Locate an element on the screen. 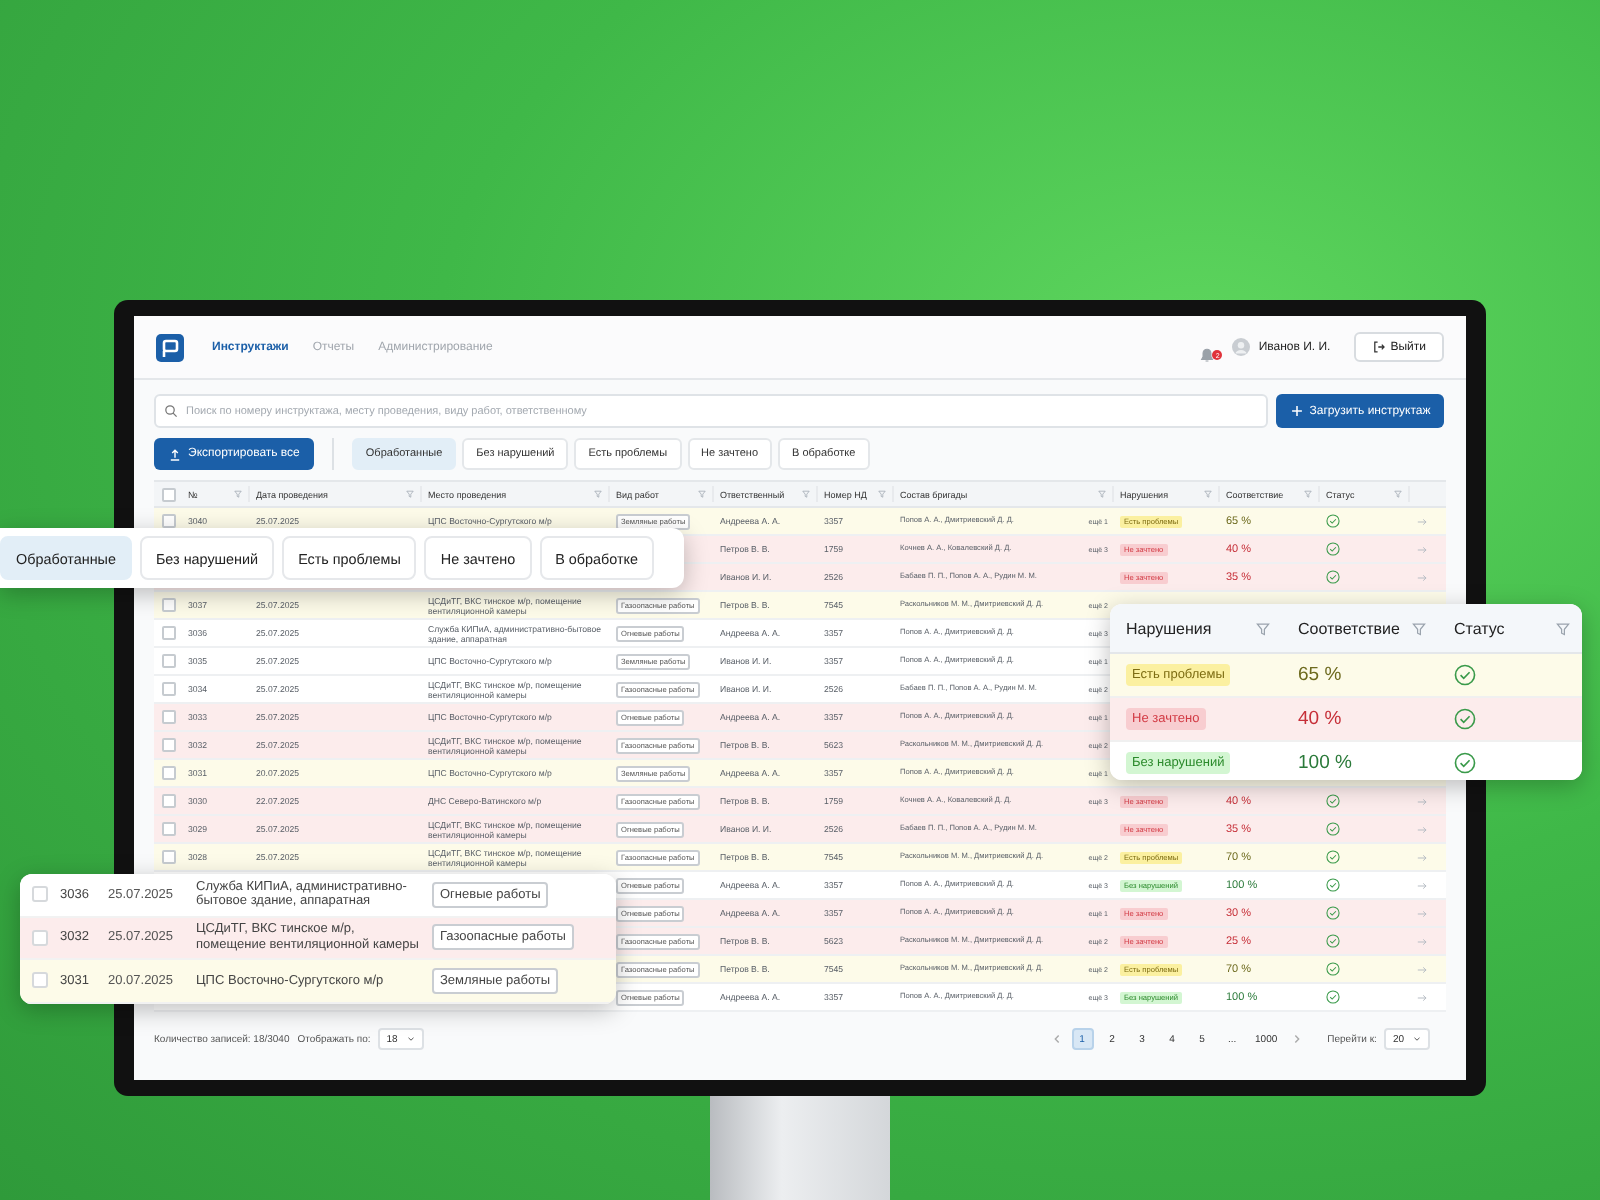 The width and height of the screenshot is (1600, 1200). search-icon is located at coordinates (171, 411).